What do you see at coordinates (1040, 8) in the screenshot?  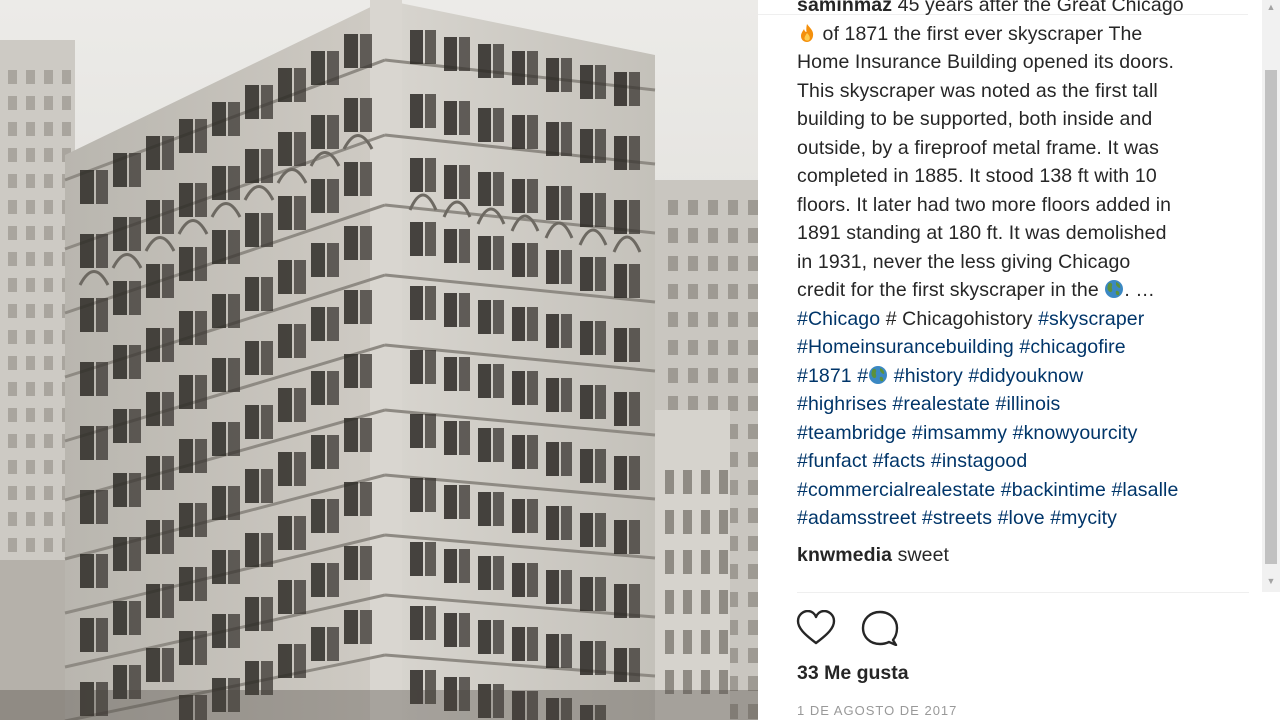 I see `caption-text: 45 years after the Great Chicago` at bounding box center [1040, 8].